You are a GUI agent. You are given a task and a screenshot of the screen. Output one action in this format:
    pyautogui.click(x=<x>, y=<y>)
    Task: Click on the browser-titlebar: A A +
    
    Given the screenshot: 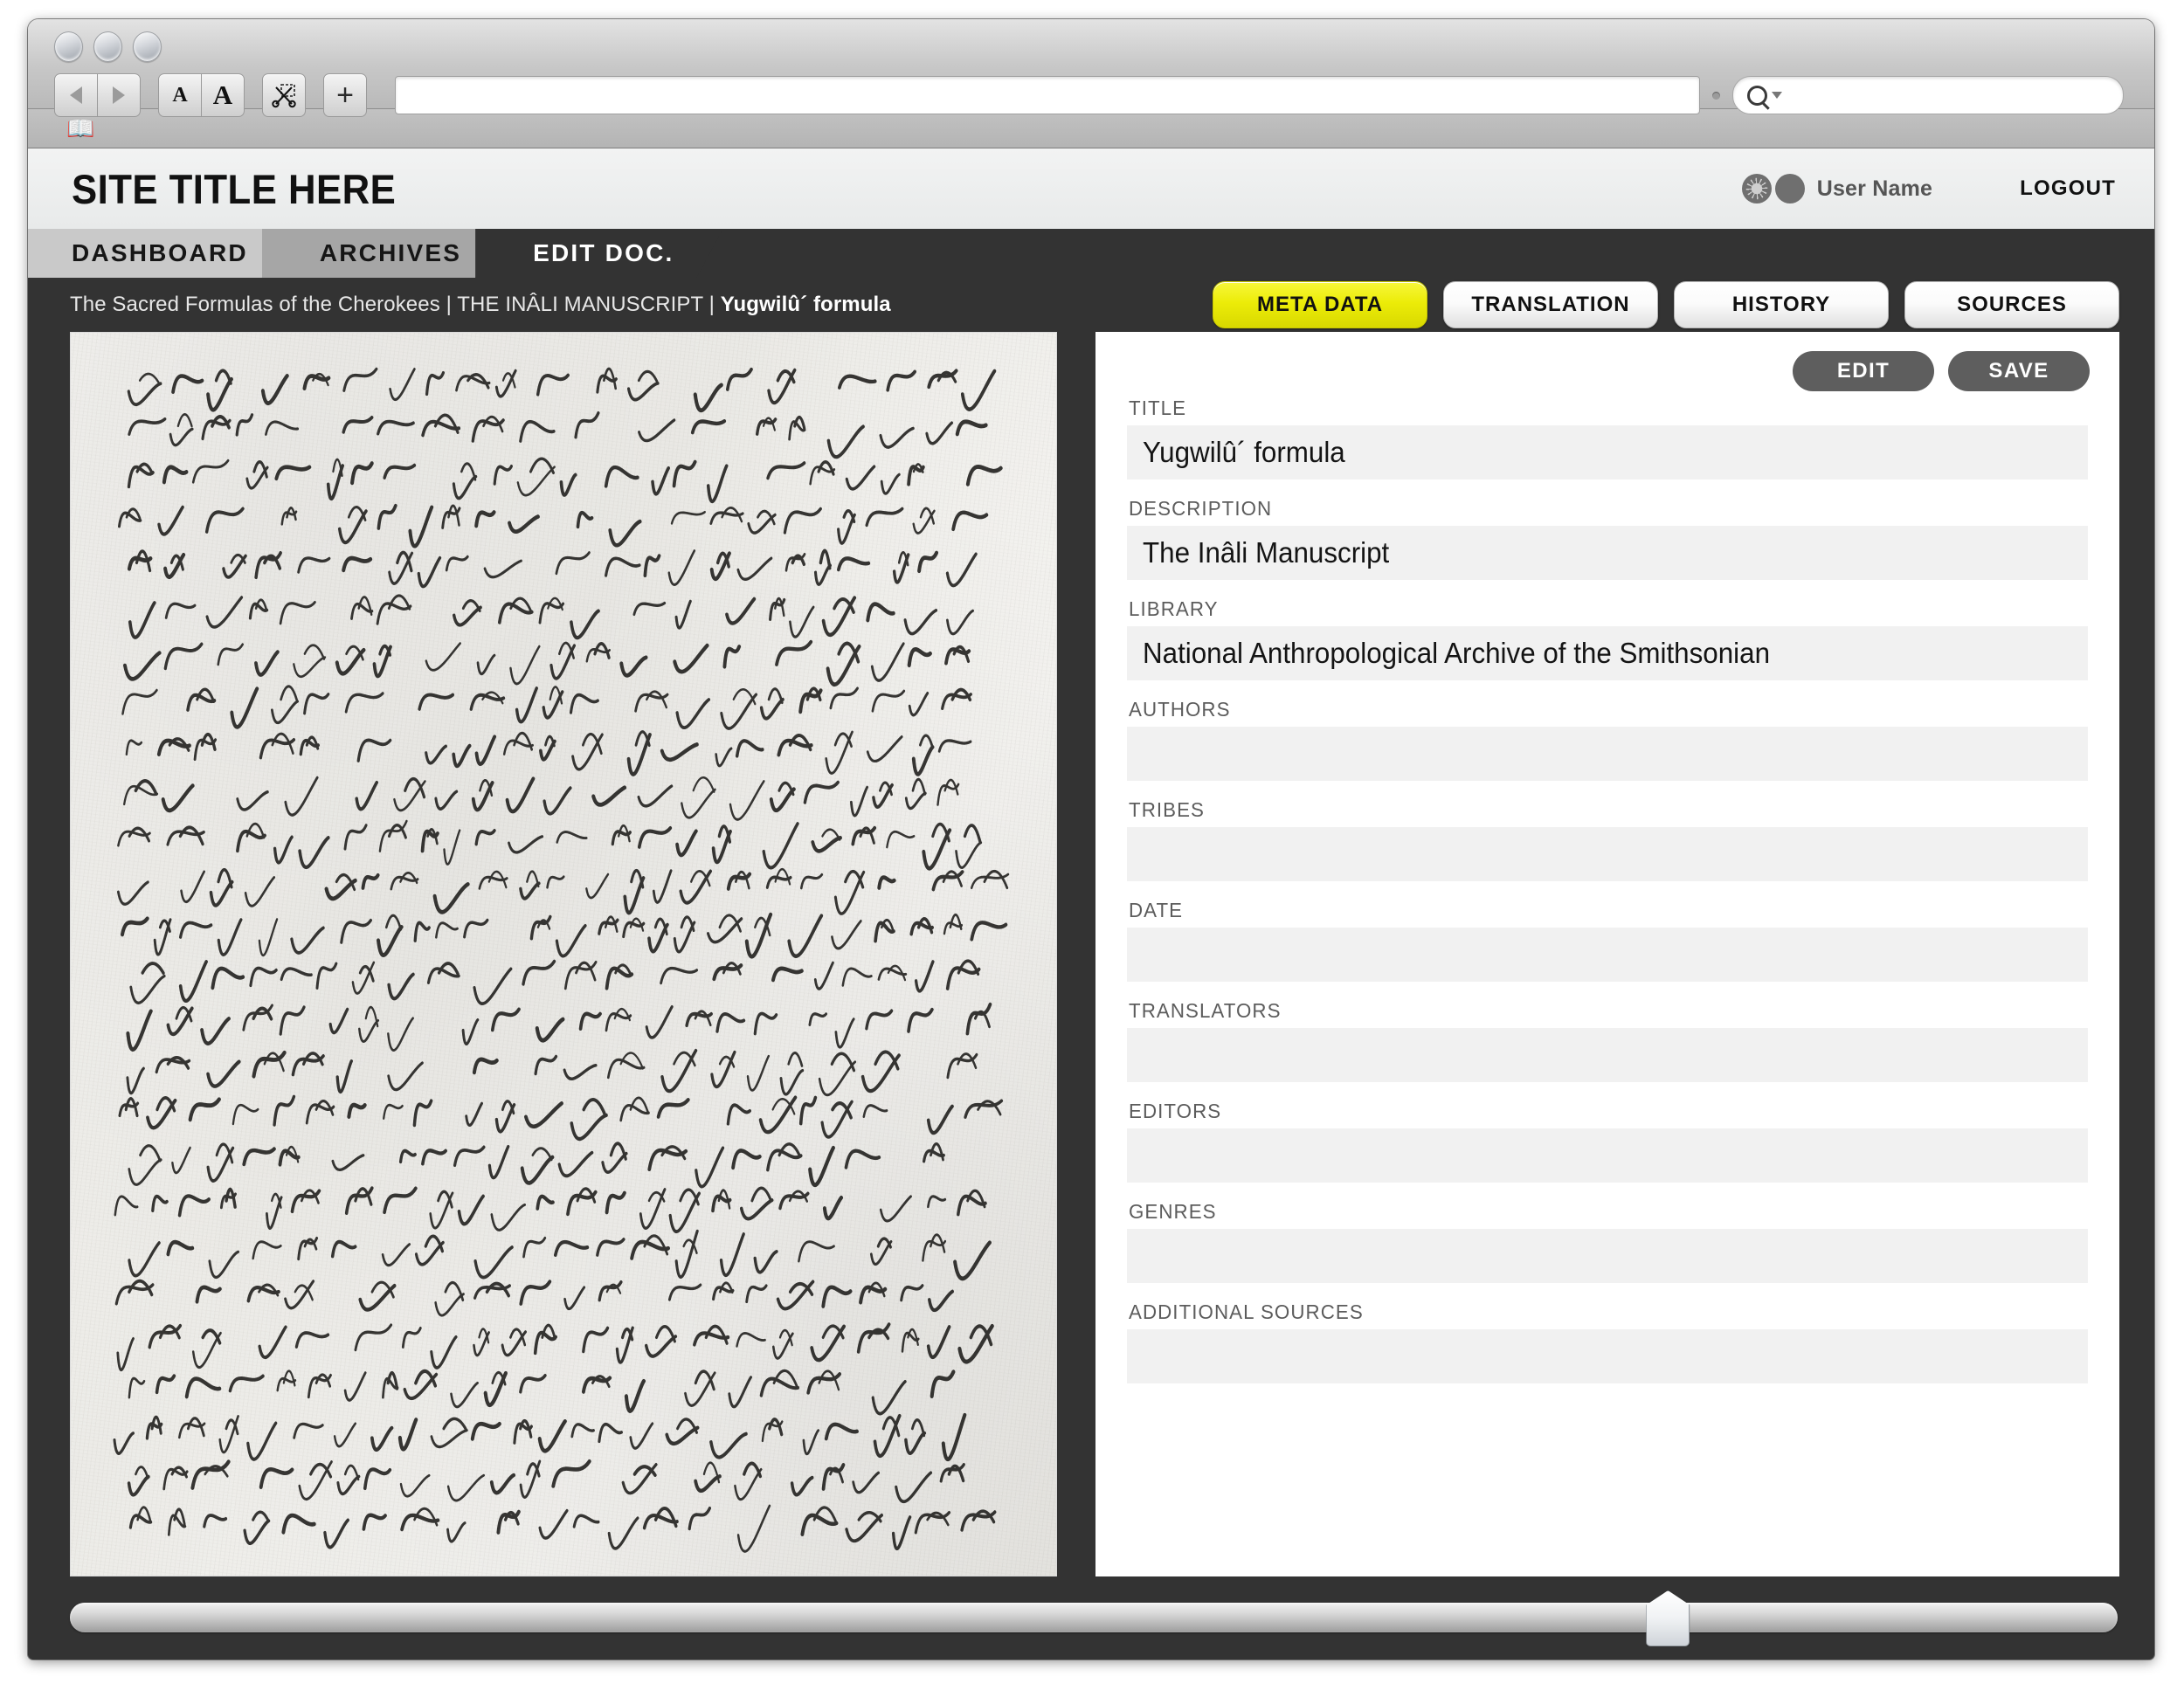 What is the action you would take?
    pyautogui.click(x=1091, y=68)
    